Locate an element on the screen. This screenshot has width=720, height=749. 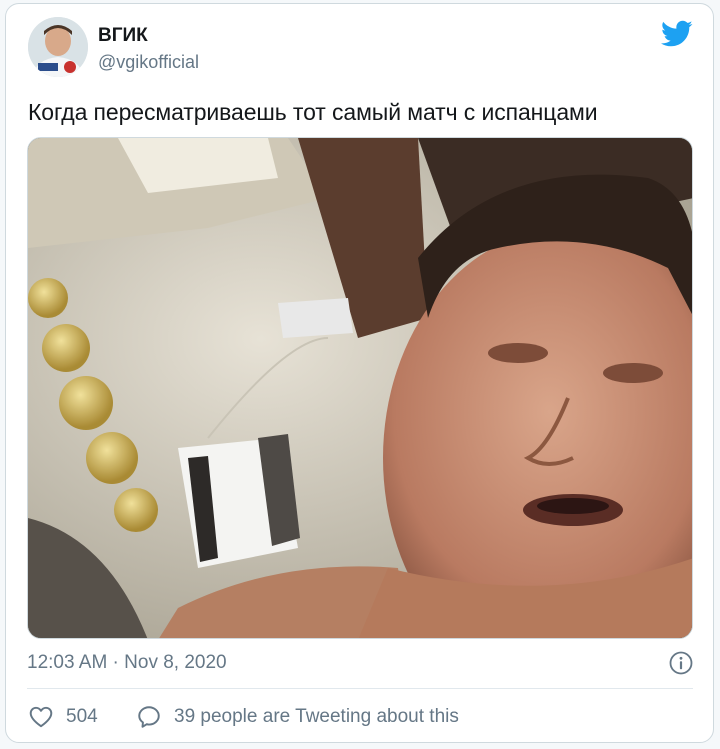
speech-bubble-icon is located at coordinates (149, 717).